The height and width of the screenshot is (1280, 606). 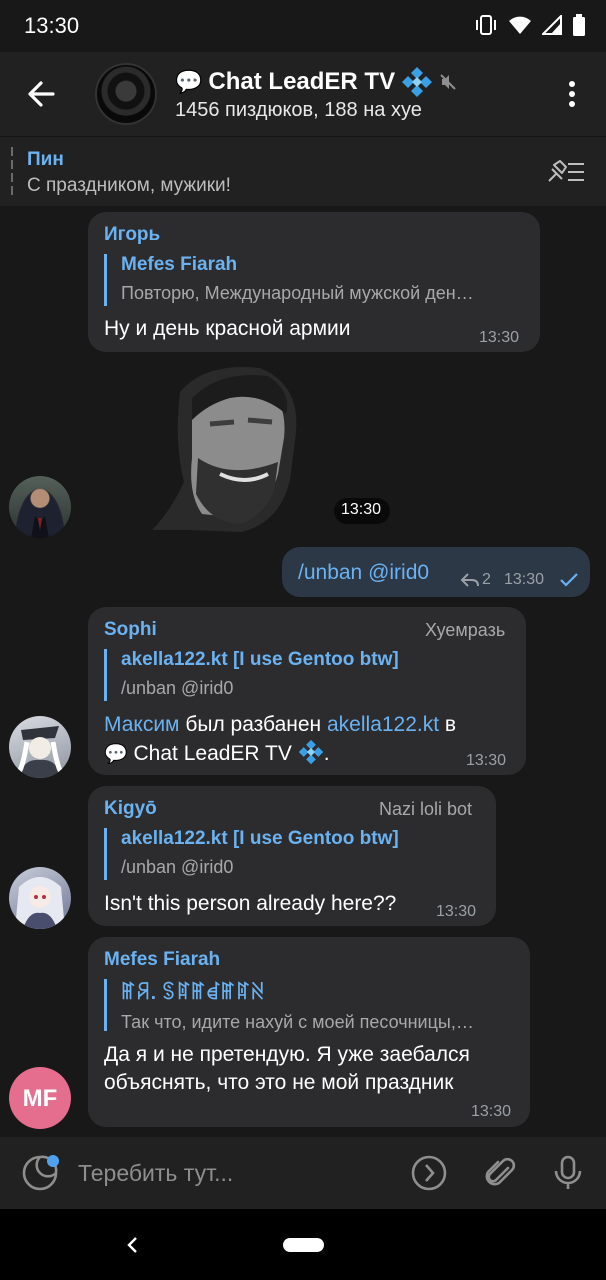 I want to click on bot-commands-icon, so click(x=429, y=1173).